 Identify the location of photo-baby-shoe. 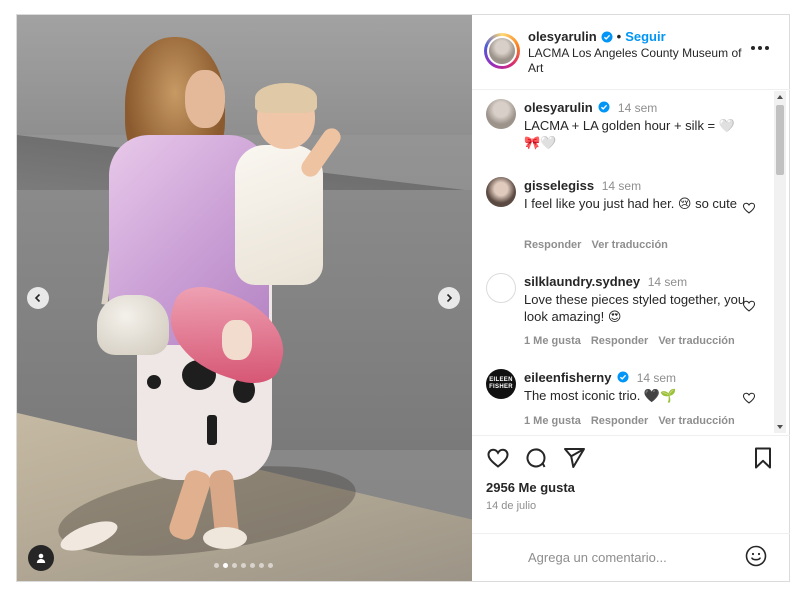
(237, 340).